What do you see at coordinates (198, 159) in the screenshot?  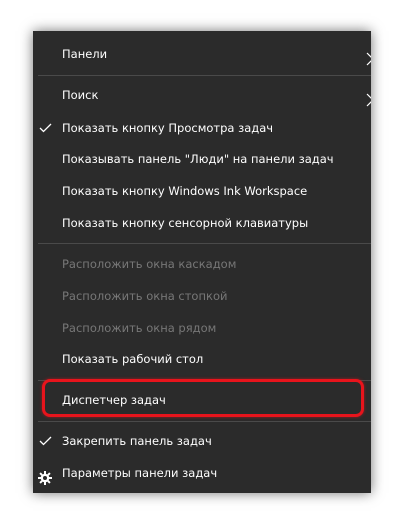 I see `menu-item-label: Показывать панель "Люди" на панели задач` at bounding box center [198, 159].